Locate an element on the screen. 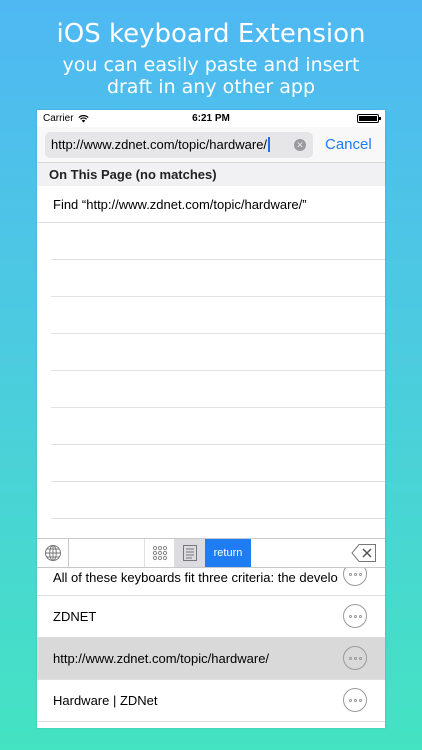 The width and height of the screenshot is (422, 750). draft-item: ZDNET is located at coordinates (211, 617).